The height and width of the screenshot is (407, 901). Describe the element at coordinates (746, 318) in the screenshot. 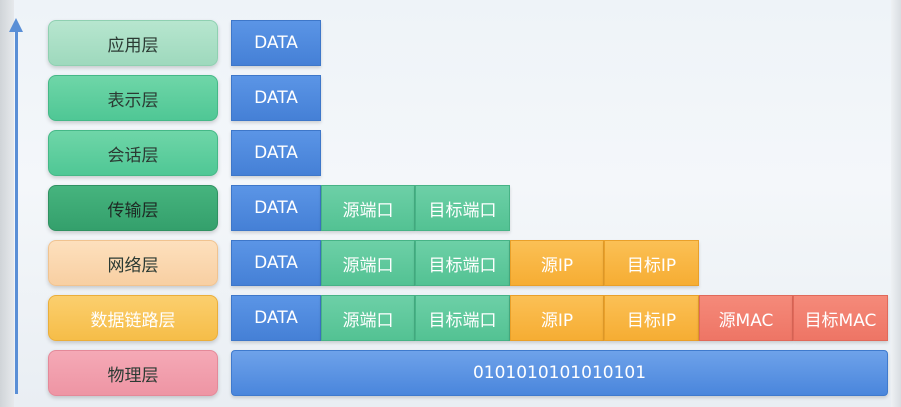

I see `src-mac-block: 源MAC` at that location.